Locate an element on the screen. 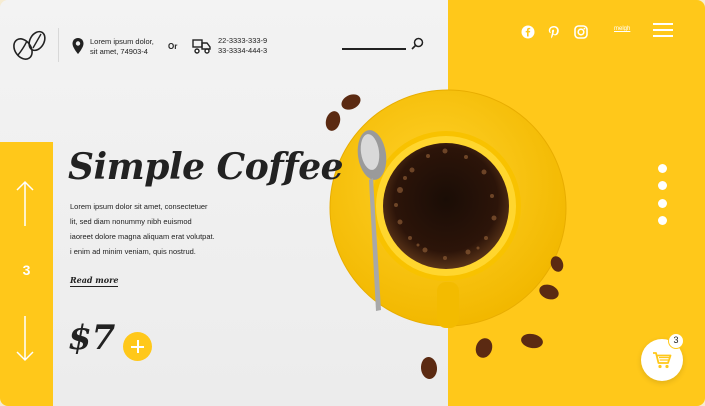  address-text: Lorem ipsum dolor, sit amet, 74903-4 is located at coordinates (122, 47).